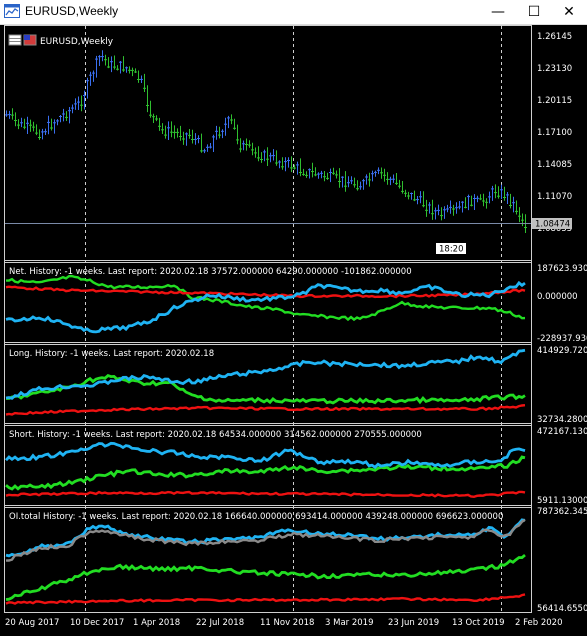 This screenshot has height=640, width=587. Describe the element at coordinates (552, 225) in the screenshot. I see `current-price-value: 1.08474` at that location.